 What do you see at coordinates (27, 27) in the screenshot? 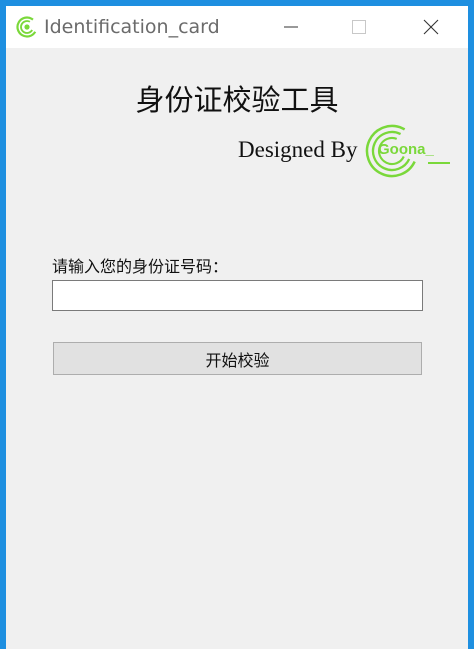
I see `goona-logo-icon` at bounding box center [27, 27].